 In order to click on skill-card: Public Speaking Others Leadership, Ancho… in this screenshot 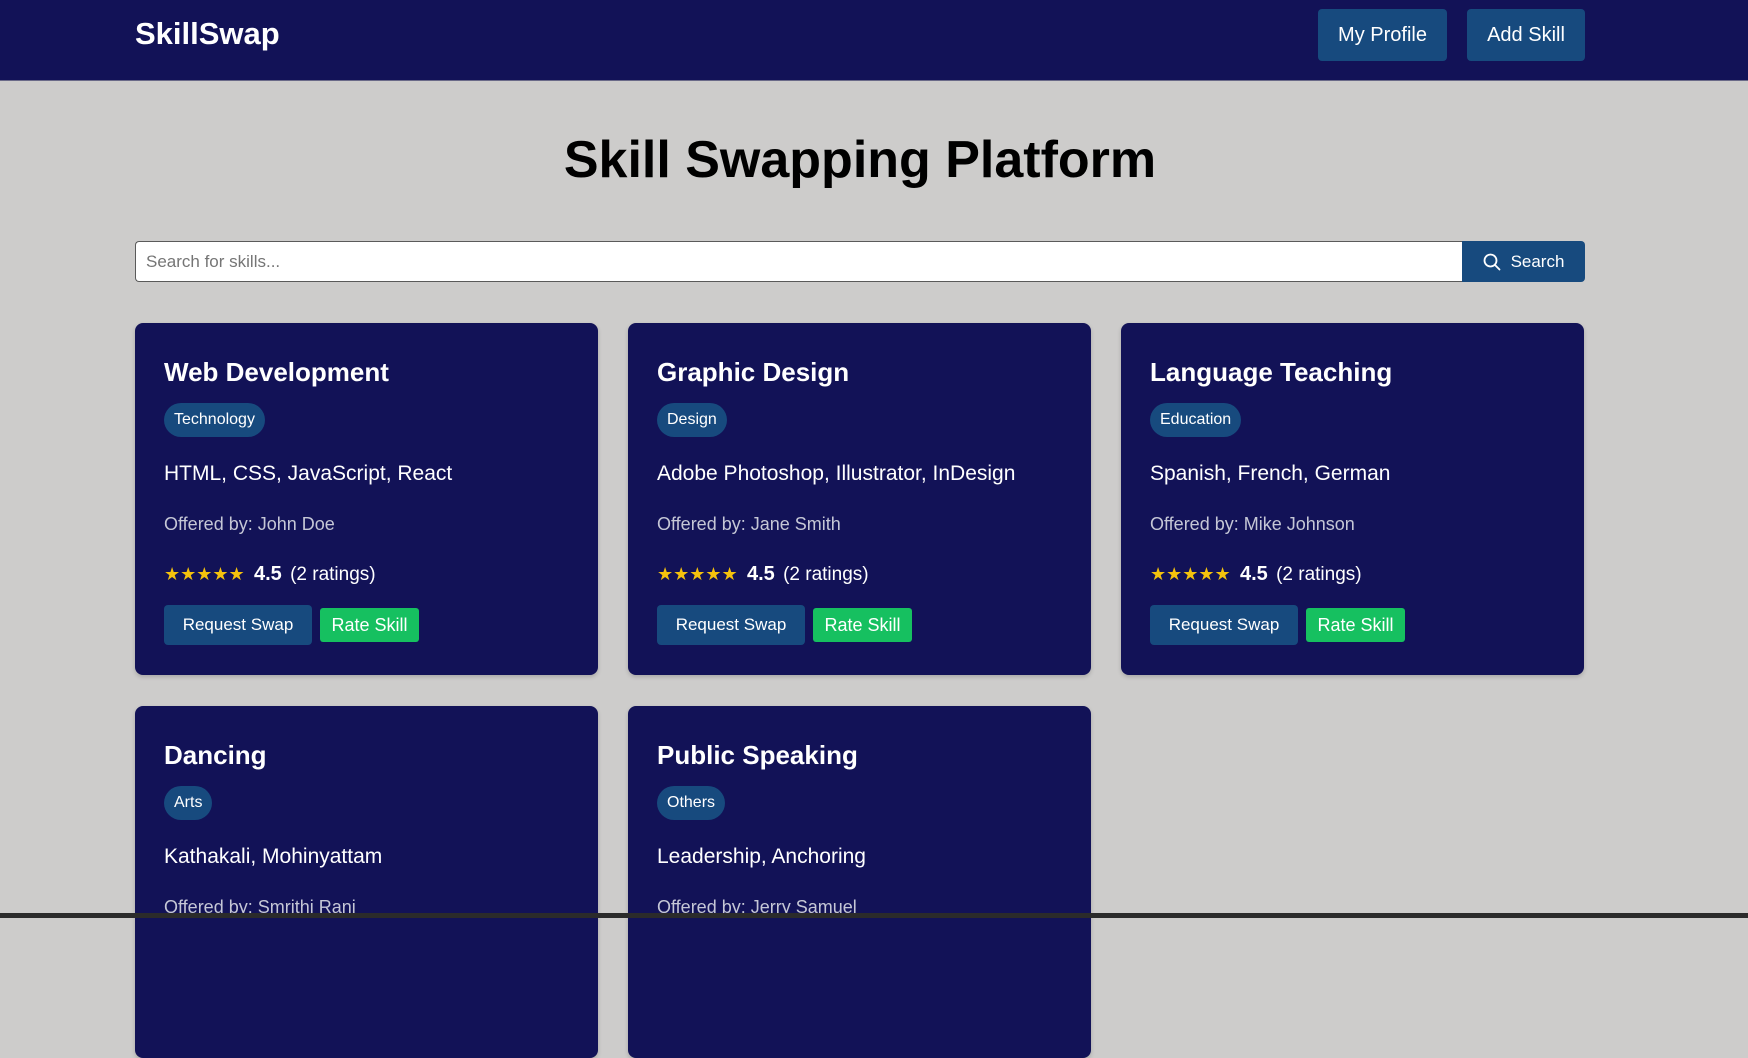, I will do `click(859, 882)`.